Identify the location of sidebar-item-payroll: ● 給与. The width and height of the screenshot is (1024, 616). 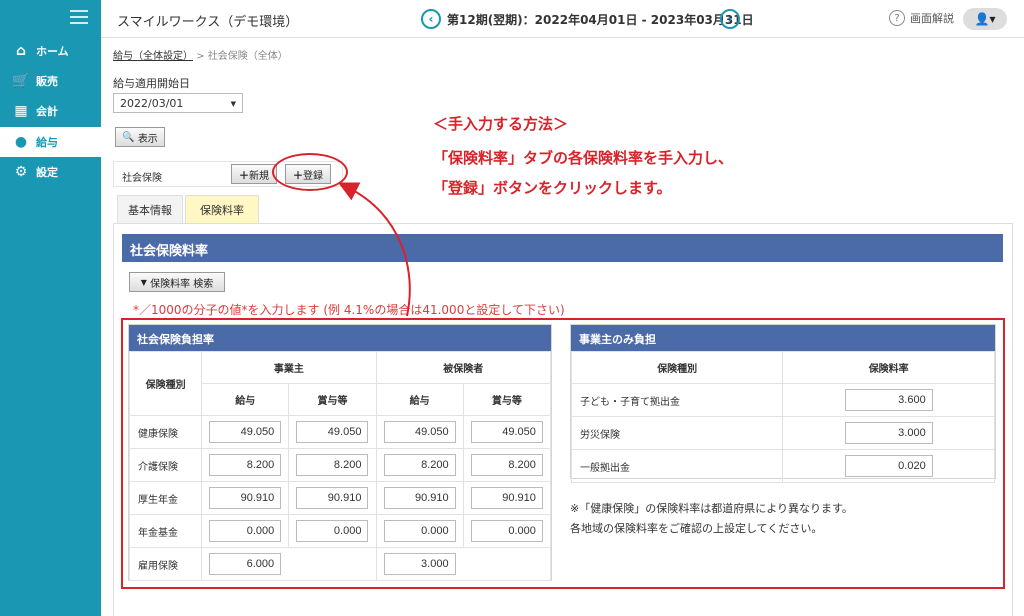
(50, 142).